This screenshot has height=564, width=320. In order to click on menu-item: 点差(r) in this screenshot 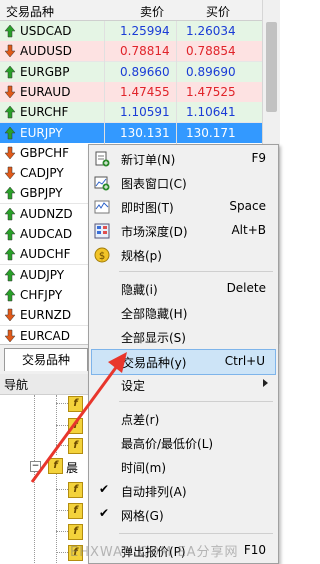, I will do `click(183, 419)`.